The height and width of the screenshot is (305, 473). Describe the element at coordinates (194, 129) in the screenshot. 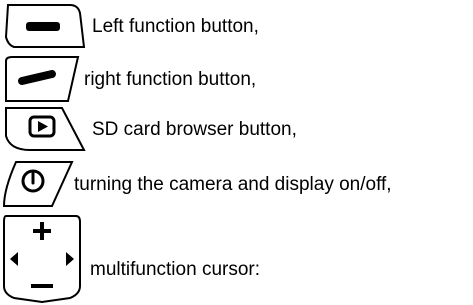

I see `legend-label: SD card browser button,` at that location.